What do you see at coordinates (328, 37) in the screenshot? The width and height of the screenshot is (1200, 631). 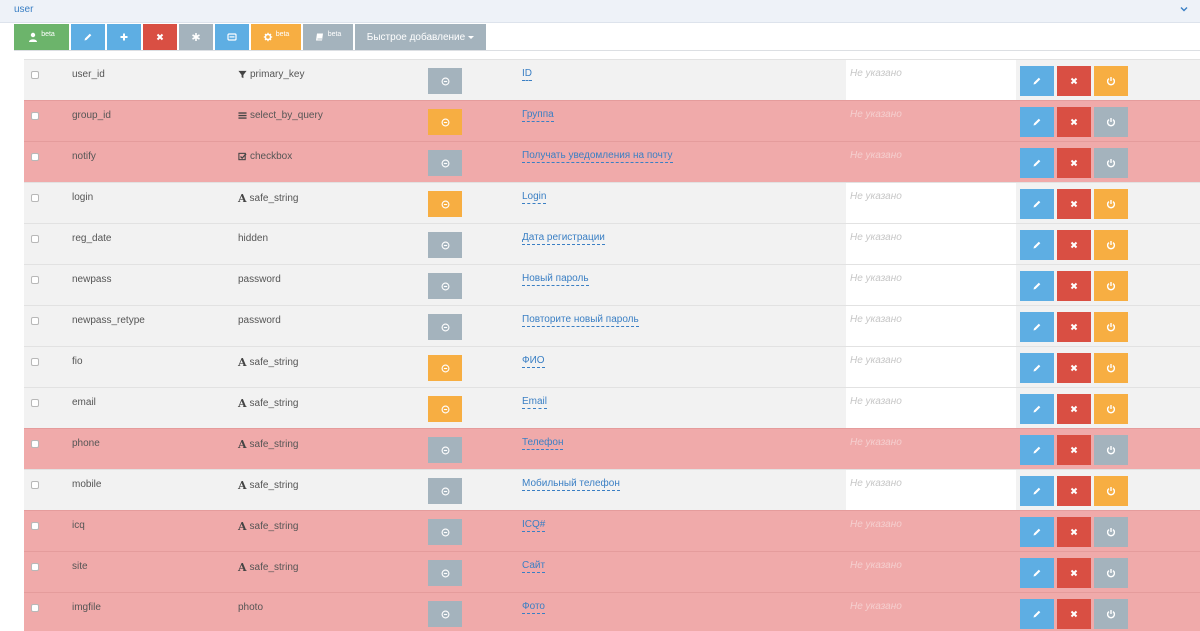 I see `toolbar-book-button: beta` at bounding box center [328, 37].